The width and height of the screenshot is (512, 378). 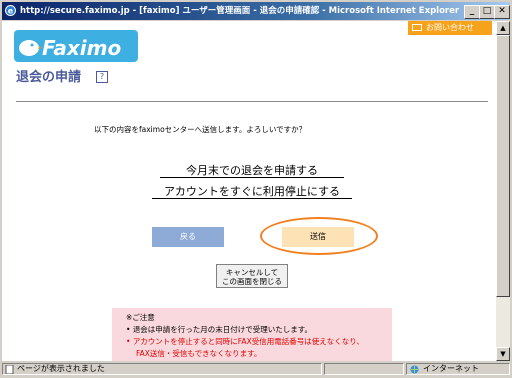 What do you see at coordinates (252, 281) in the screenshot?
I see `cancel-close-line2: この画面を閉じる` at bounding box center [252, 281].